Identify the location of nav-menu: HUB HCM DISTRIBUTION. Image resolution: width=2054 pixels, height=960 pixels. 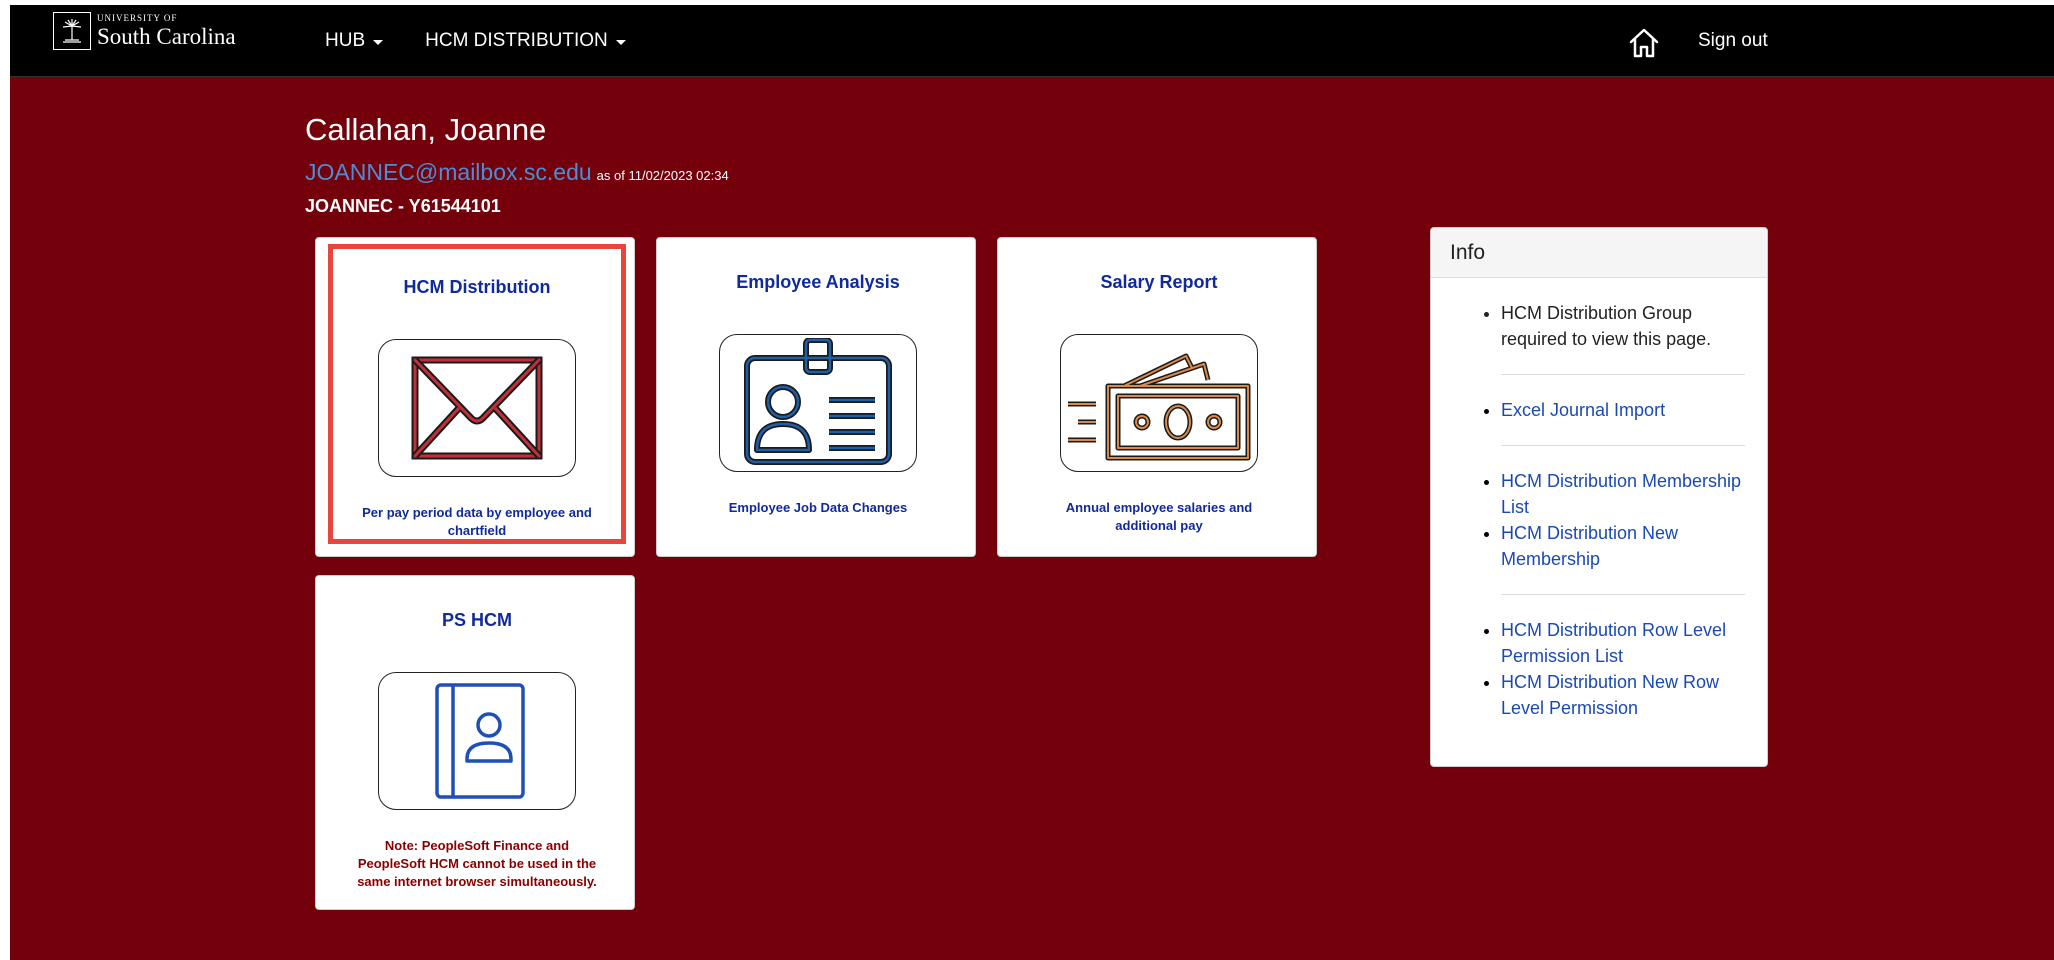
(475, 41).